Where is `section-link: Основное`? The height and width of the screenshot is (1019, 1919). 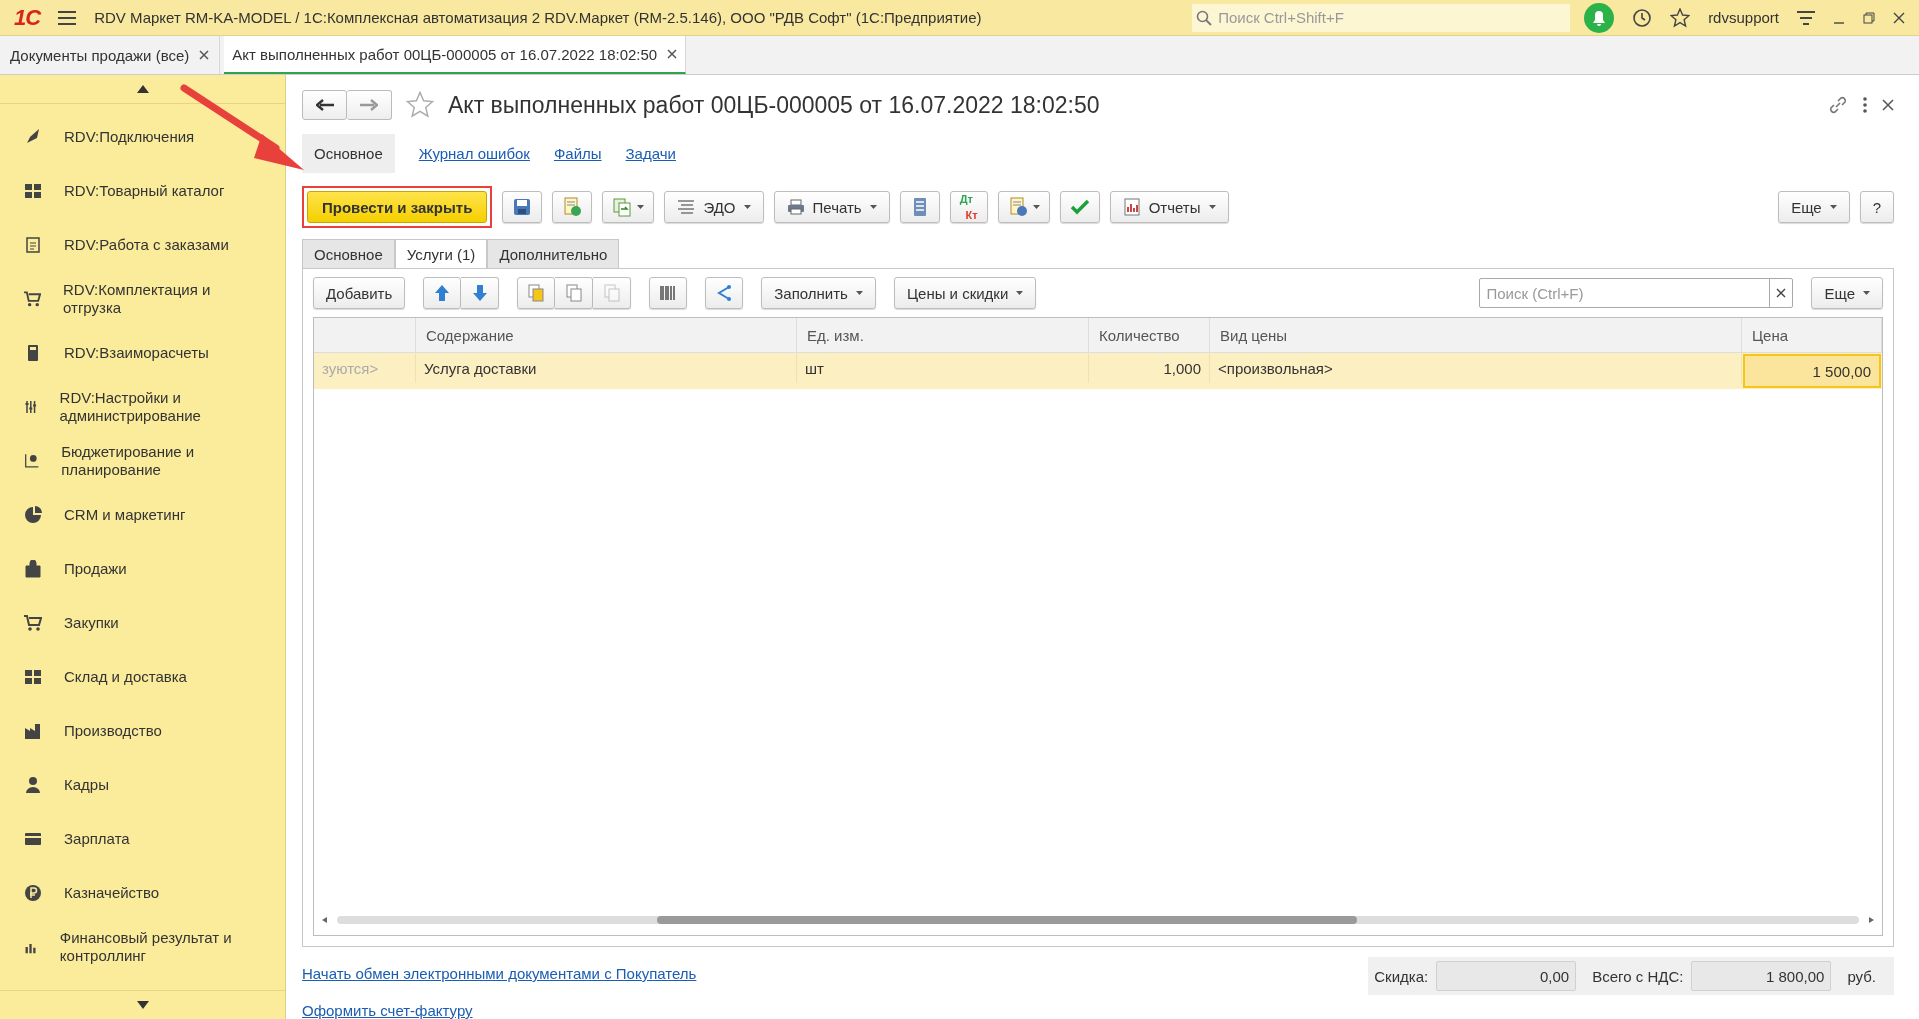
section-link: Основное is located at coordinates (348, 153).